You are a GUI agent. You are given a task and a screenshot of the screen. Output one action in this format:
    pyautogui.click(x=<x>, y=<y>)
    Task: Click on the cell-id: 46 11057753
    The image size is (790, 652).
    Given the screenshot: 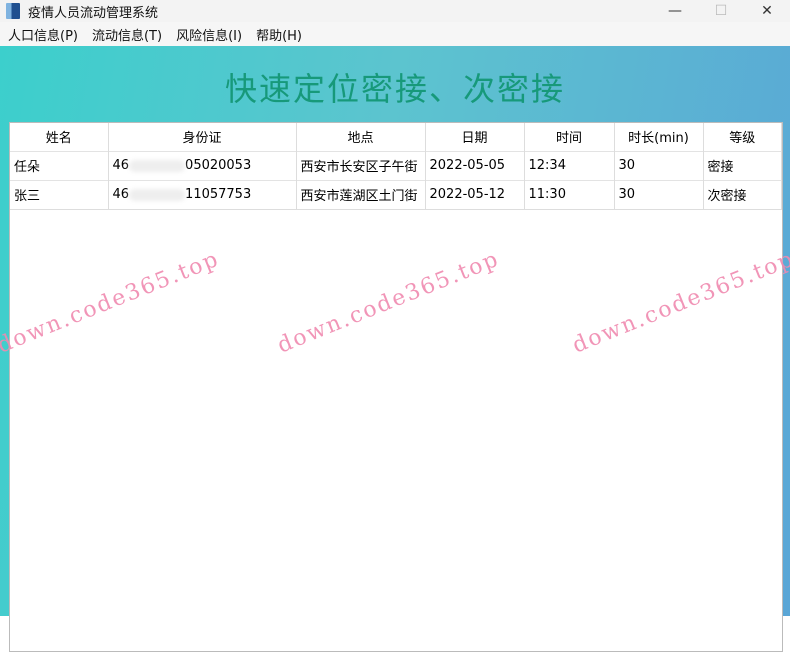 What is the action you would take?
    pyautogui.click(x=202, y=194)
    